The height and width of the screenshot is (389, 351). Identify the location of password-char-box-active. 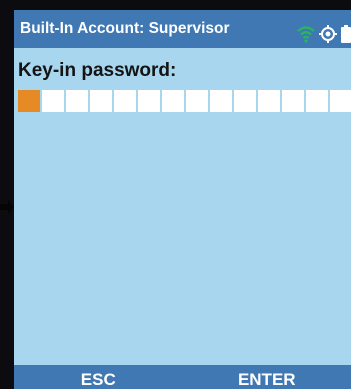
(29, 101).